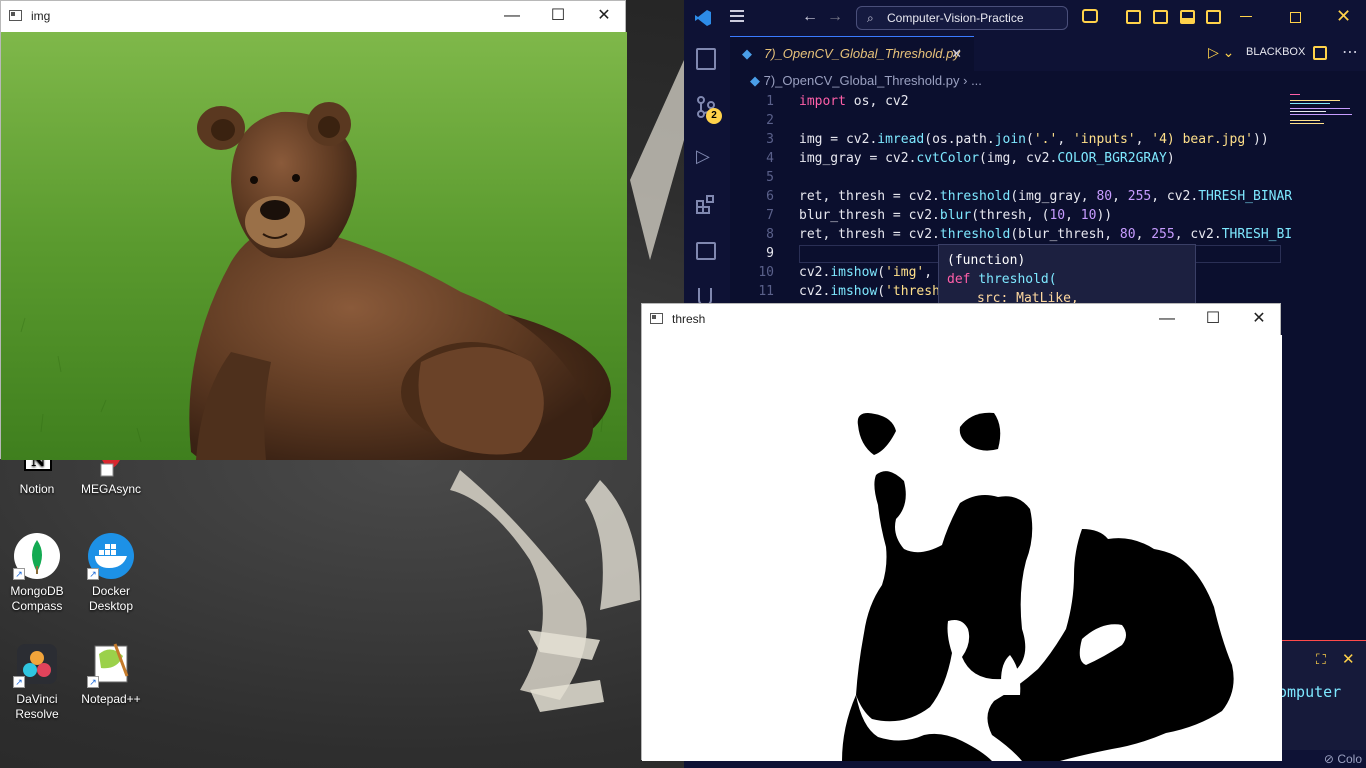 The height and width of the screenshot is (768, 1366). What do you see at coordinates (810, 17) in the screenshot?
I see `back-arrow-icon: ←` at bounding box center [810, 17].